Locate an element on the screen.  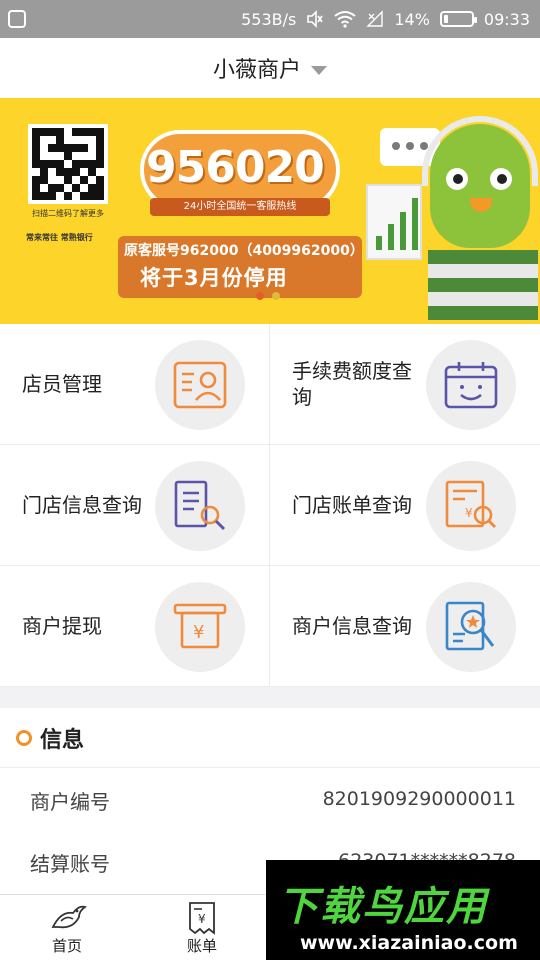
menu-item-merchant-info-query: 商户信息查询 is located at coordinates (405, 626).